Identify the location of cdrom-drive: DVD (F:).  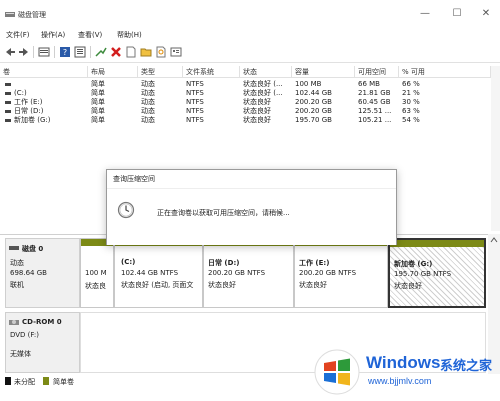
(24, 335).